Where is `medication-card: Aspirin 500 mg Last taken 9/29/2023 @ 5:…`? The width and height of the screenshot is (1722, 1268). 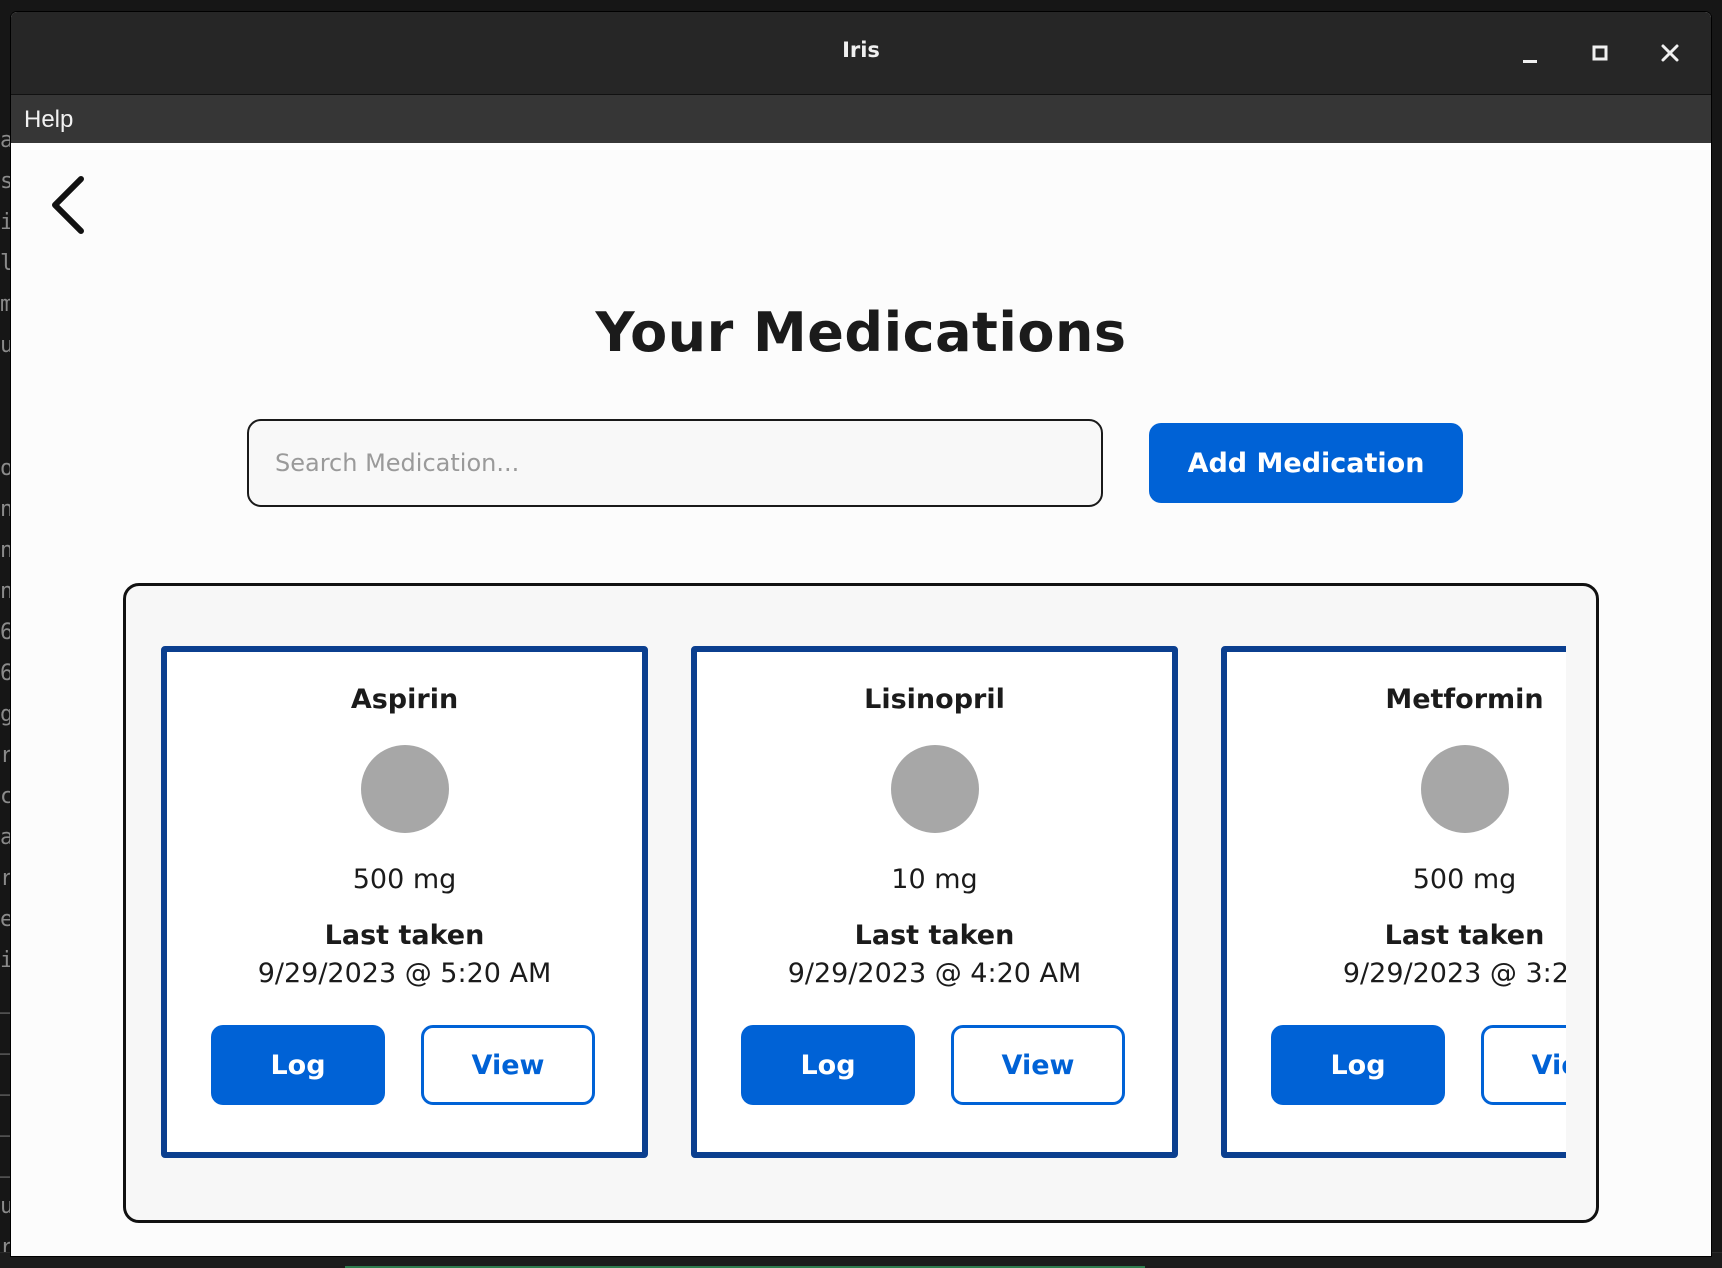 medication-card: Aspirin 500 mg Last taken 9/29/2023 @ 5:… is located at coordinates (404, 902).